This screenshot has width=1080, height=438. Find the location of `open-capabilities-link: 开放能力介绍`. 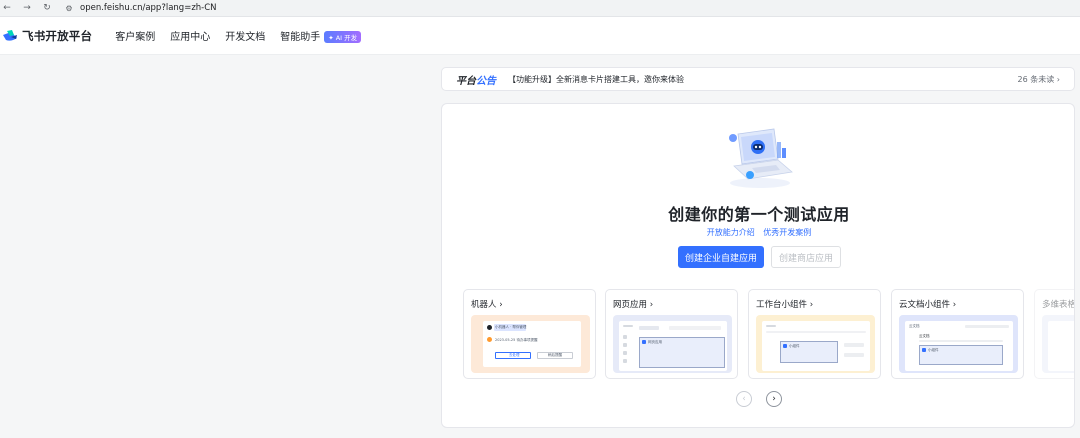

open-capabilities-link: 开放能力介绍 is located at coordinates (731, 232).